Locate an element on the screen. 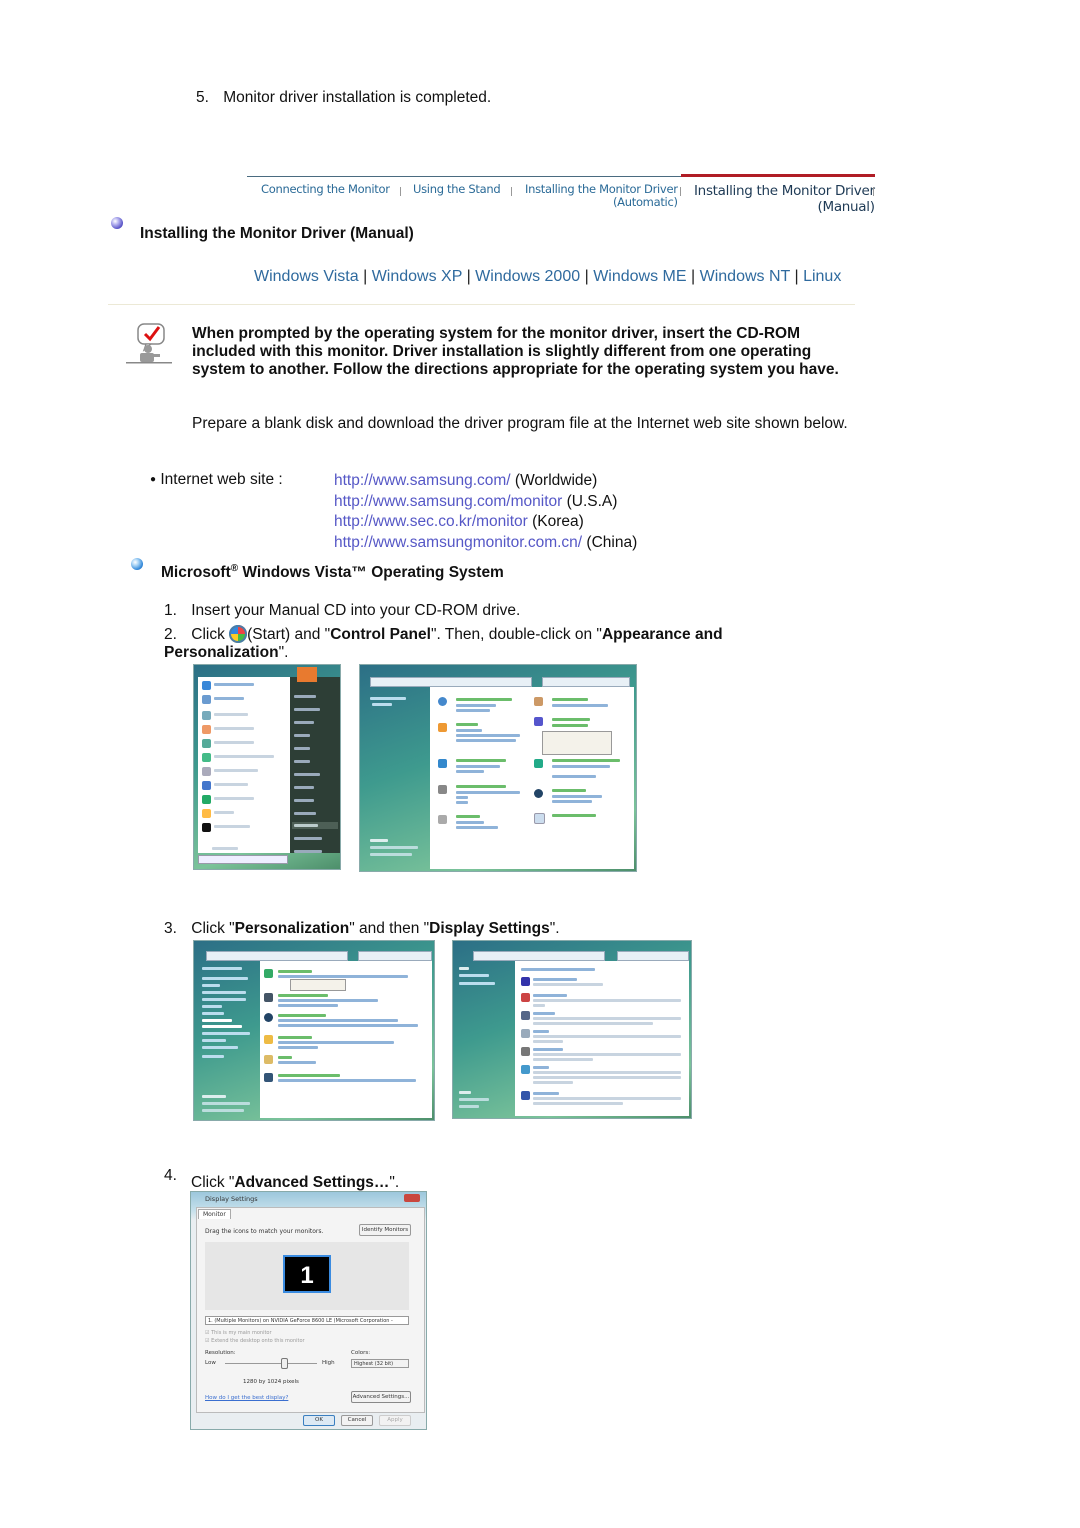 Image resolution: width=1080 pixels, height=1528 pixels. colors-label: Colors: is located at coordinates (361, 1353).